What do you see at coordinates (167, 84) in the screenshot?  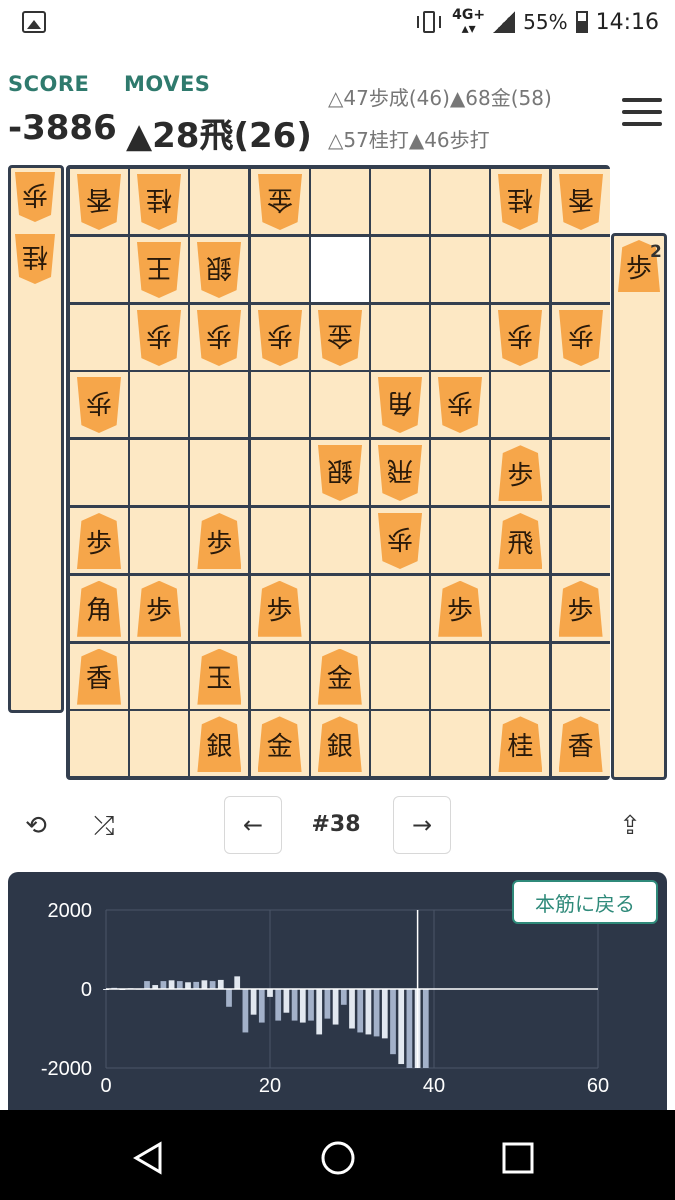 I see `moves-label: MOVES` at bounding box center [167, 84].